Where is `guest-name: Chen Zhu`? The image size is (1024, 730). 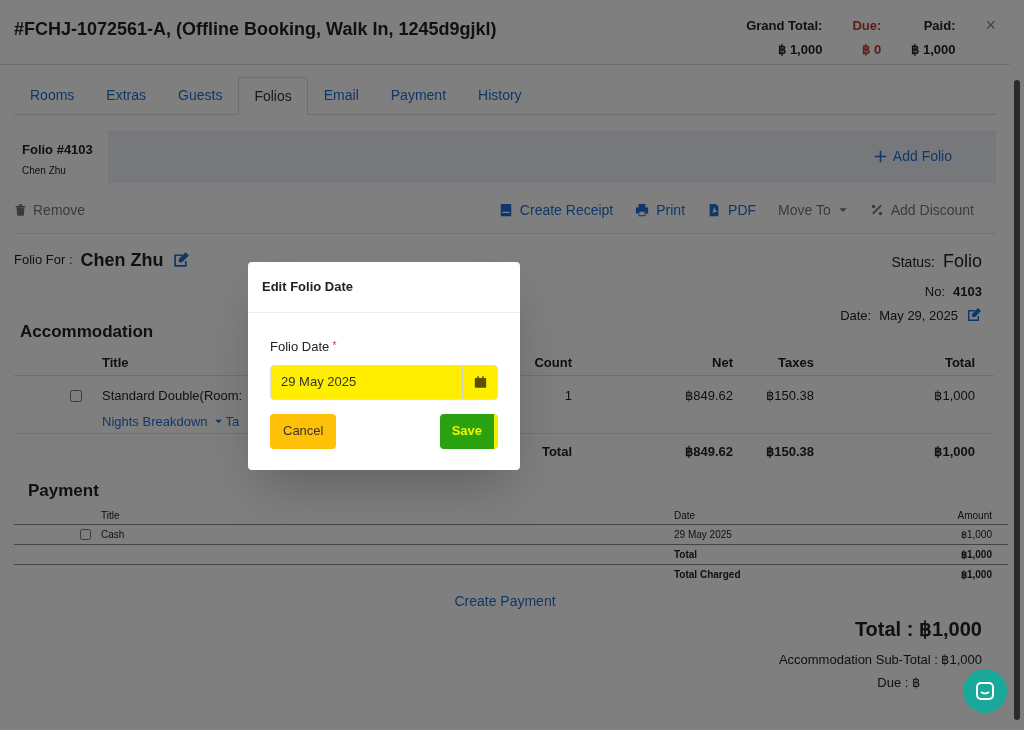
guest-name: Chen Zhu is located at coordinates (122, 260).